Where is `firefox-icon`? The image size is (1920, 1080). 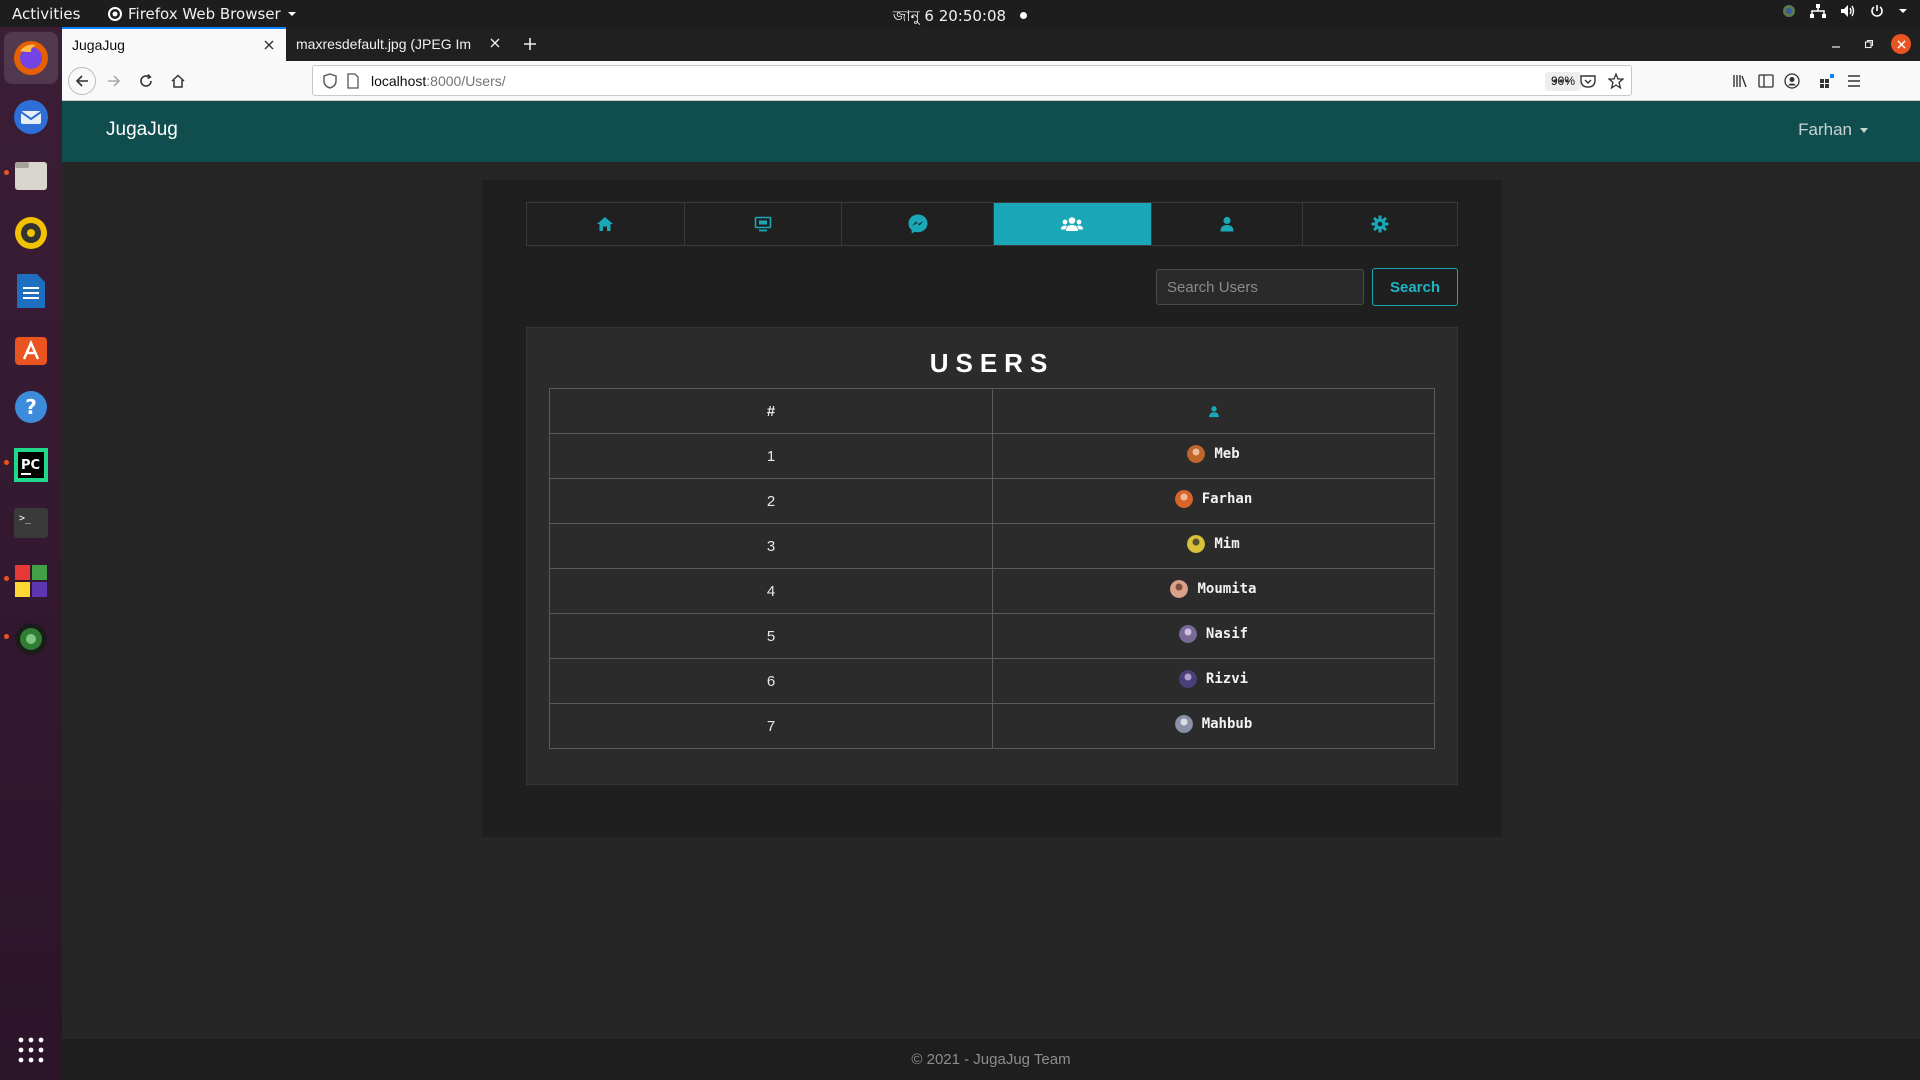 firefox-icon is located at coordinates (31, 58).